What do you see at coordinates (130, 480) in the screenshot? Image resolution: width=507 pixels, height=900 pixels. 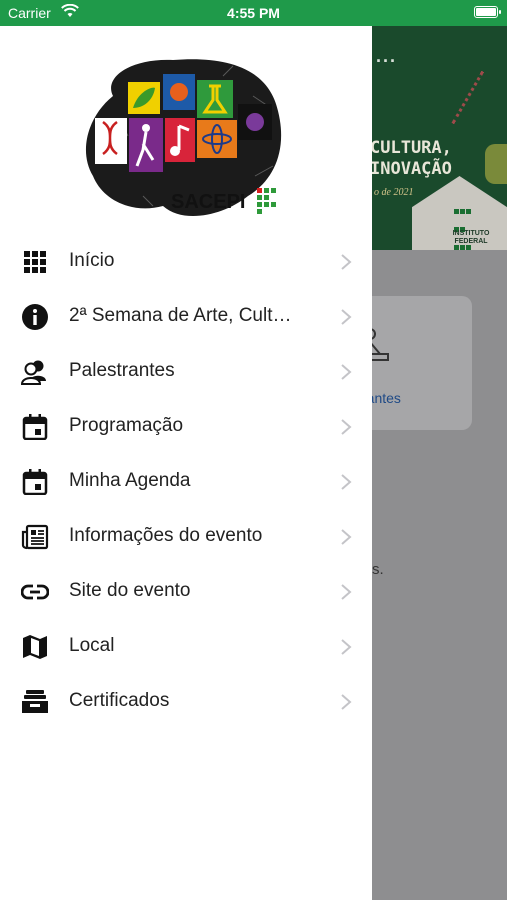 I see `menu-item-label: Minha Agenda` at bounding box center [130, 480].